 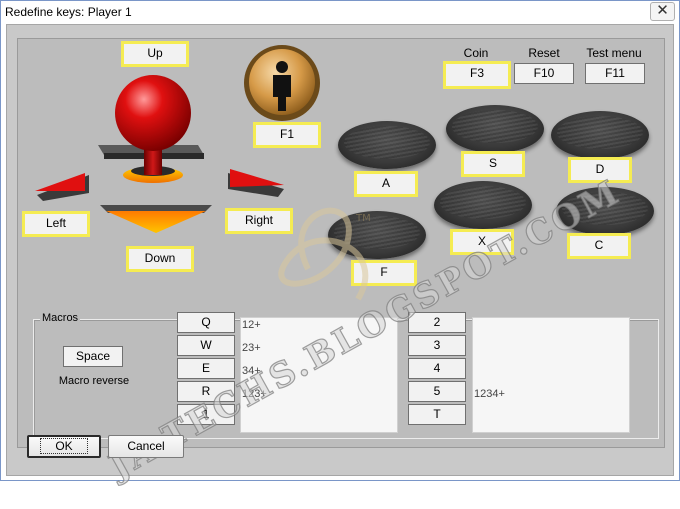 I want to click on macro-value: 12+, so click(x=251, y=325).